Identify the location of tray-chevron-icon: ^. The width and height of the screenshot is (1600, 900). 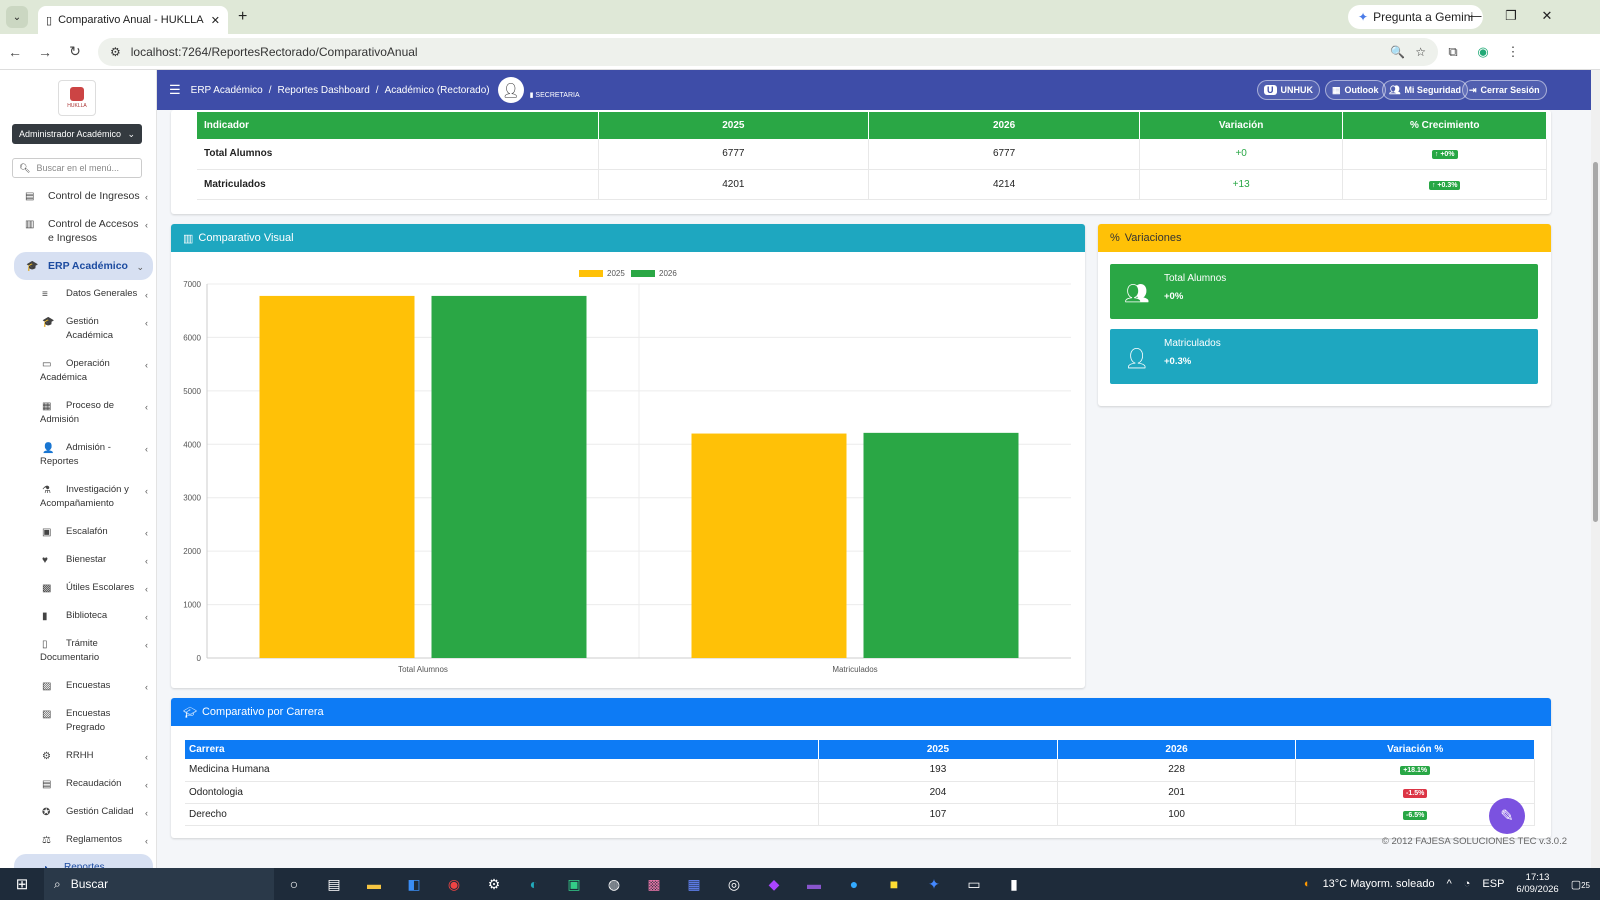
(1449, 884).